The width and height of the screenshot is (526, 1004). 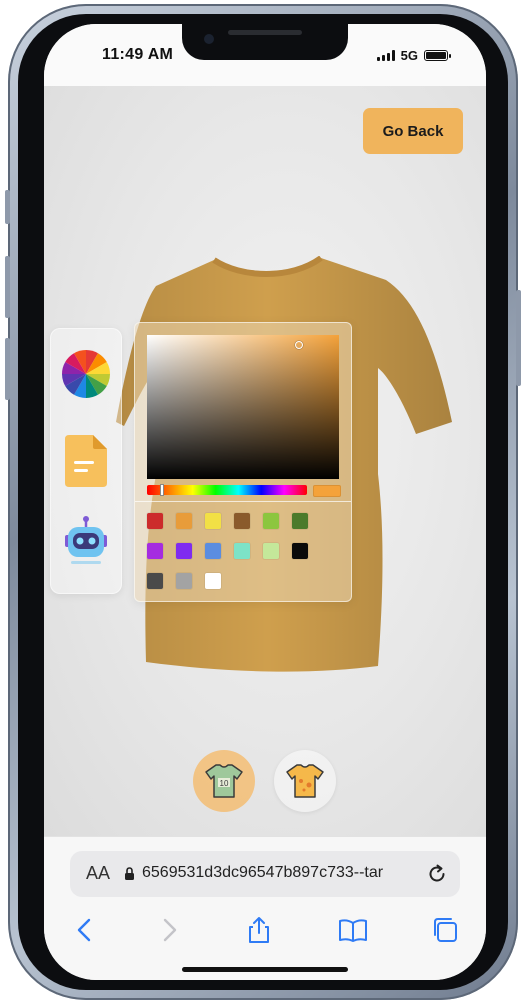 What do you see at coordinates (162, 490) in the screenshot?
I see `hue-slider-handle` at bounding box center [162, 490].